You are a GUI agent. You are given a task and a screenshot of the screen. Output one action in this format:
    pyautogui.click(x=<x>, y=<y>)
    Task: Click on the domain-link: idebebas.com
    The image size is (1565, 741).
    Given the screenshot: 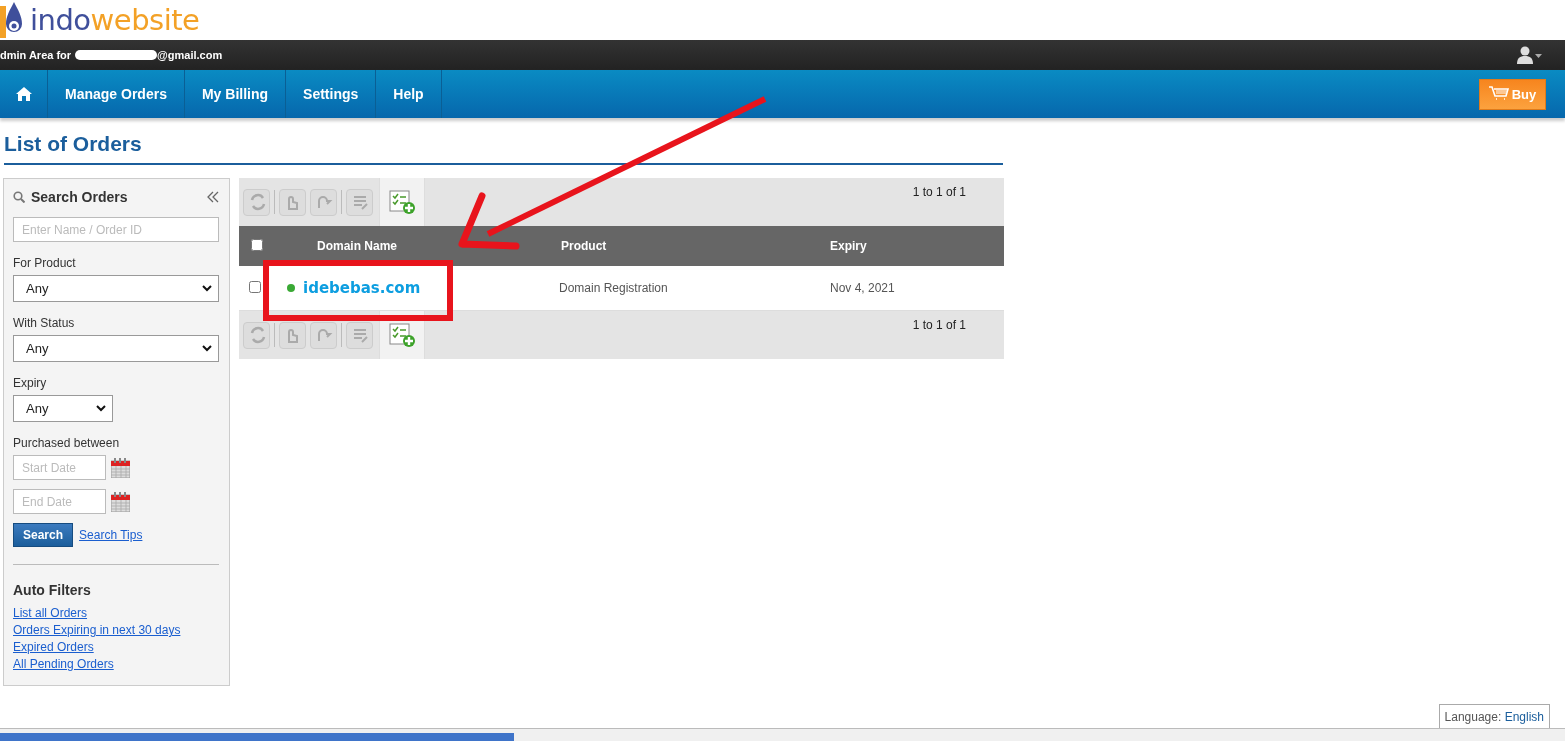 What is the action you would take?
    pyautogui.click(x=362, y=288)
    